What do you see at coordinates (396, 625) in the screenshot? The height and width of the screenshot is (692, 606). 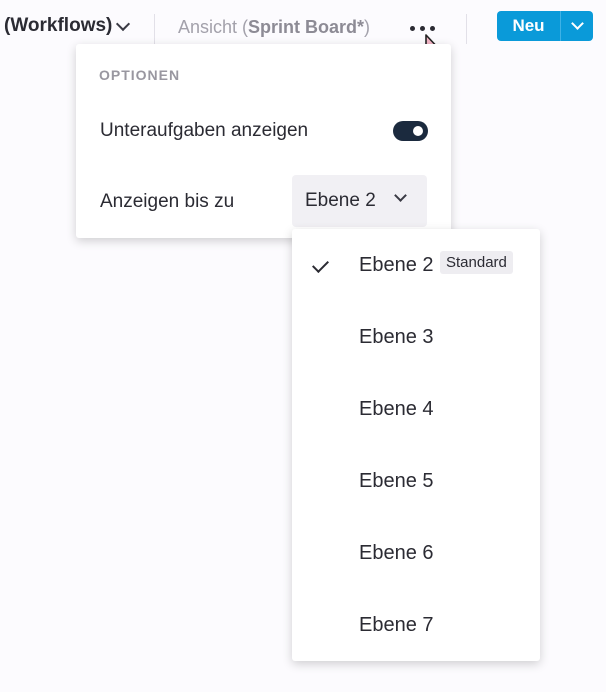 I see `level-option-label: Ebene 7` at bounding box center [396, 625].